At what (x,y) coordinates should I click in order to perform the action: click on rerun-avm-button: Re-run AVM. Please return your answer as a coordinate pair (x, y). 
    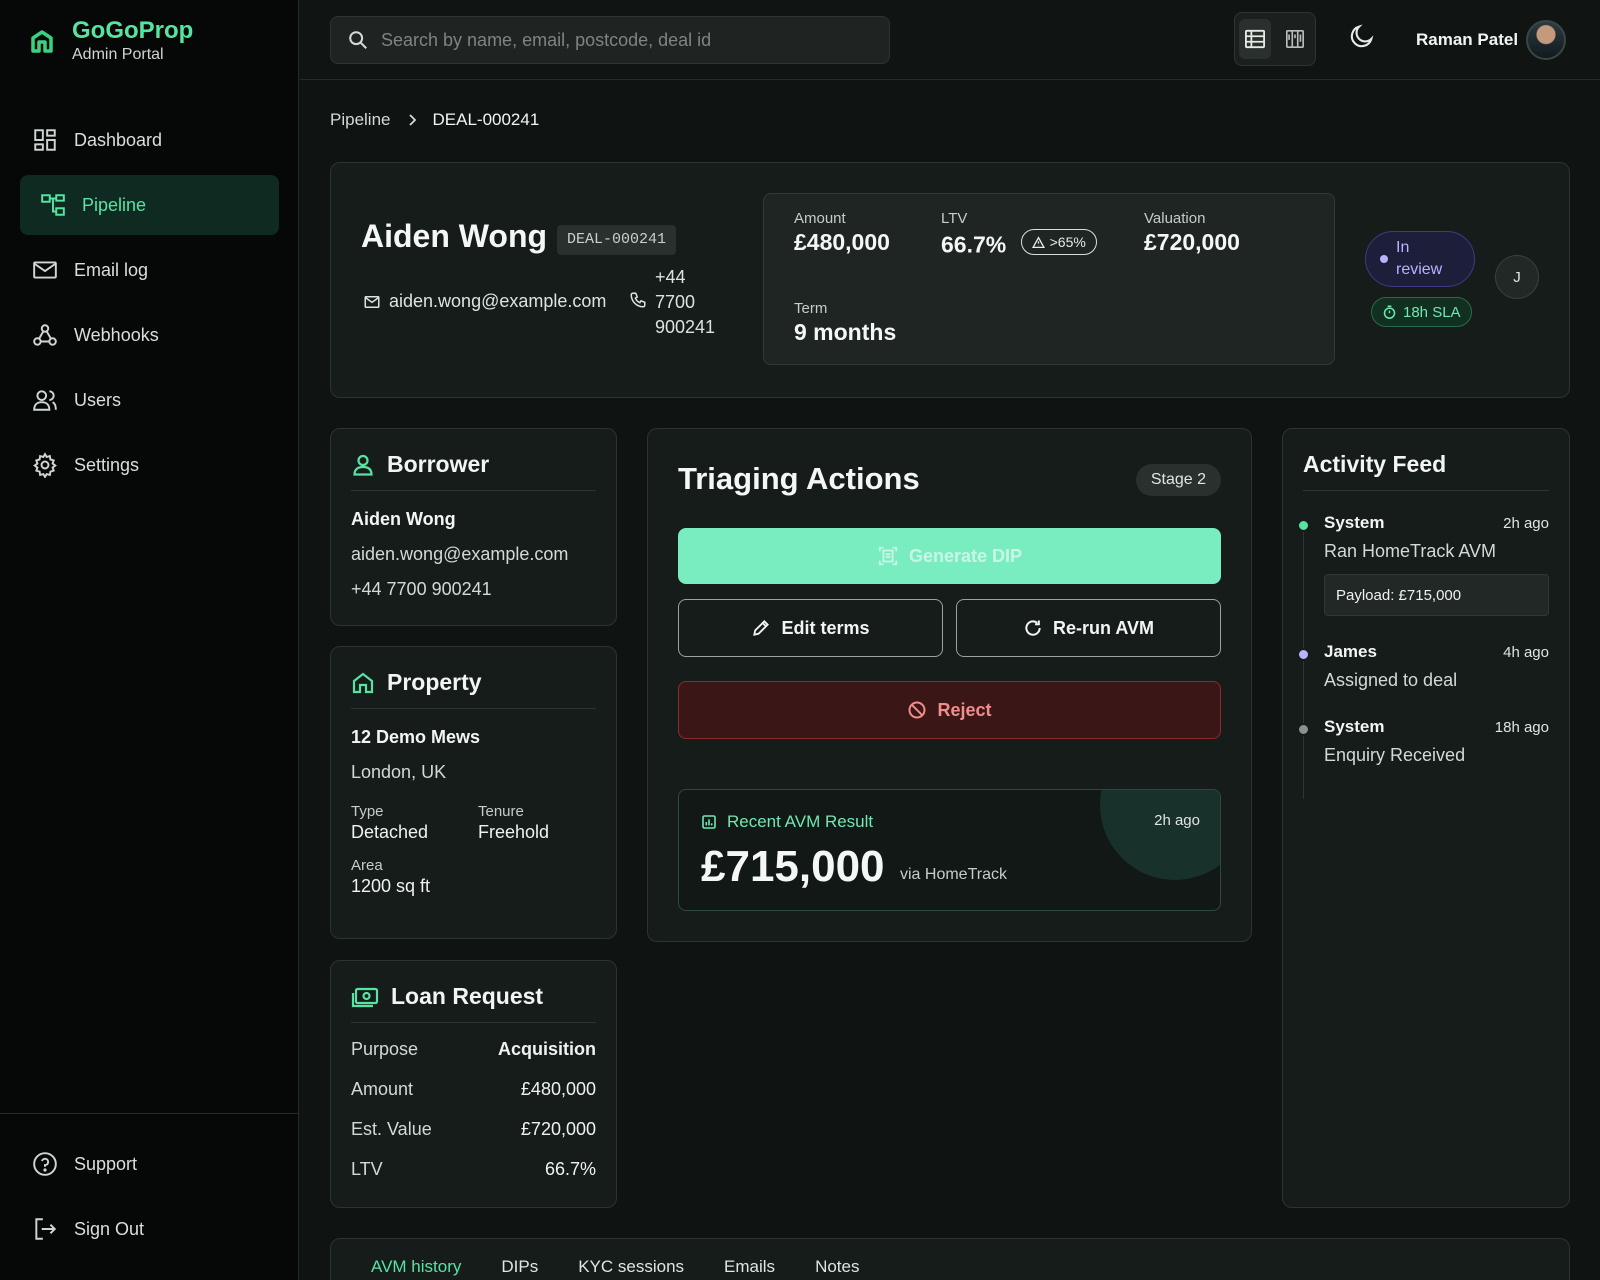
    Looking at the image, I should click on (1088, 628).